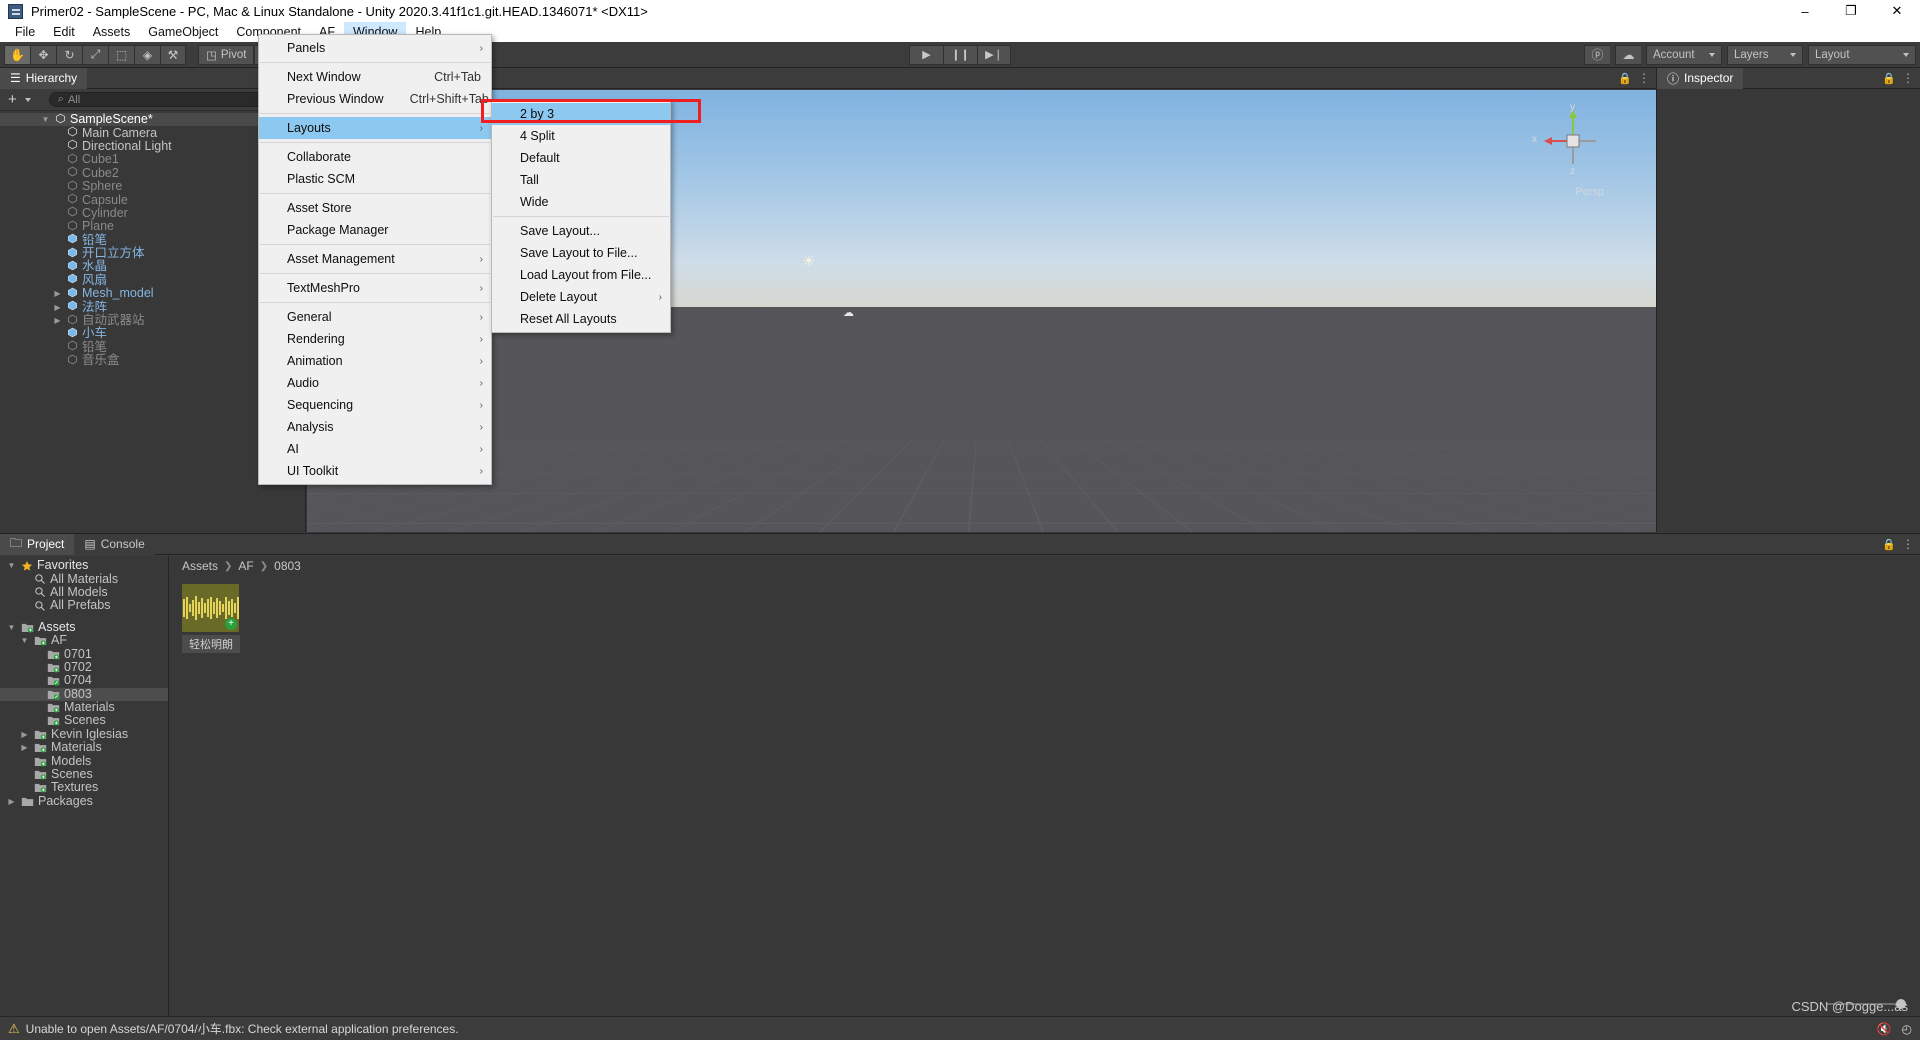 This screenshot has height=1040, width=1920. What do you see at coordinates (84, 707) in the screenshot?
I see `project-tree-item: Materials` at bounding box center [84, 707].